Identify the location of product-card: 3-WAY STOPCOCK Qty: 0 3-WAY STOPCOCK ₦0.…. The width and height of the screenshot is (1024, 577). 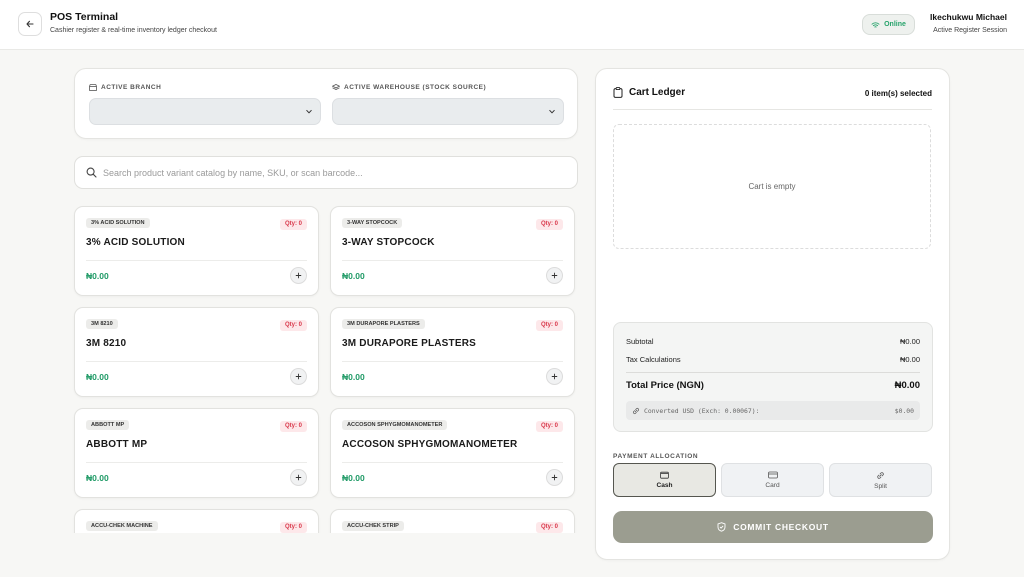
(452, 251).